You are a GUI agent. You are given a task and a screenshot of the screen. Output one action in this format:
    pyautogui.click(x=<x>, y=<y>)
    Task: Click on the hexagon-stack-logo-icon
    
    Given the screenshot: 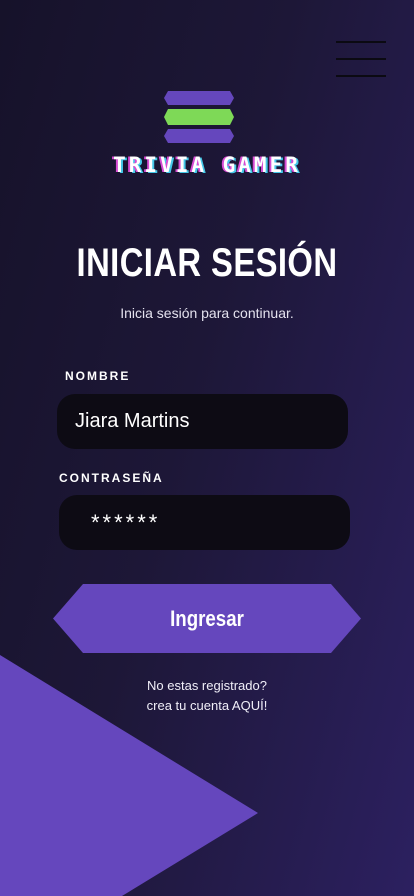 What is the action you would take?
    pyautogui.click(x=199, y=117)
    